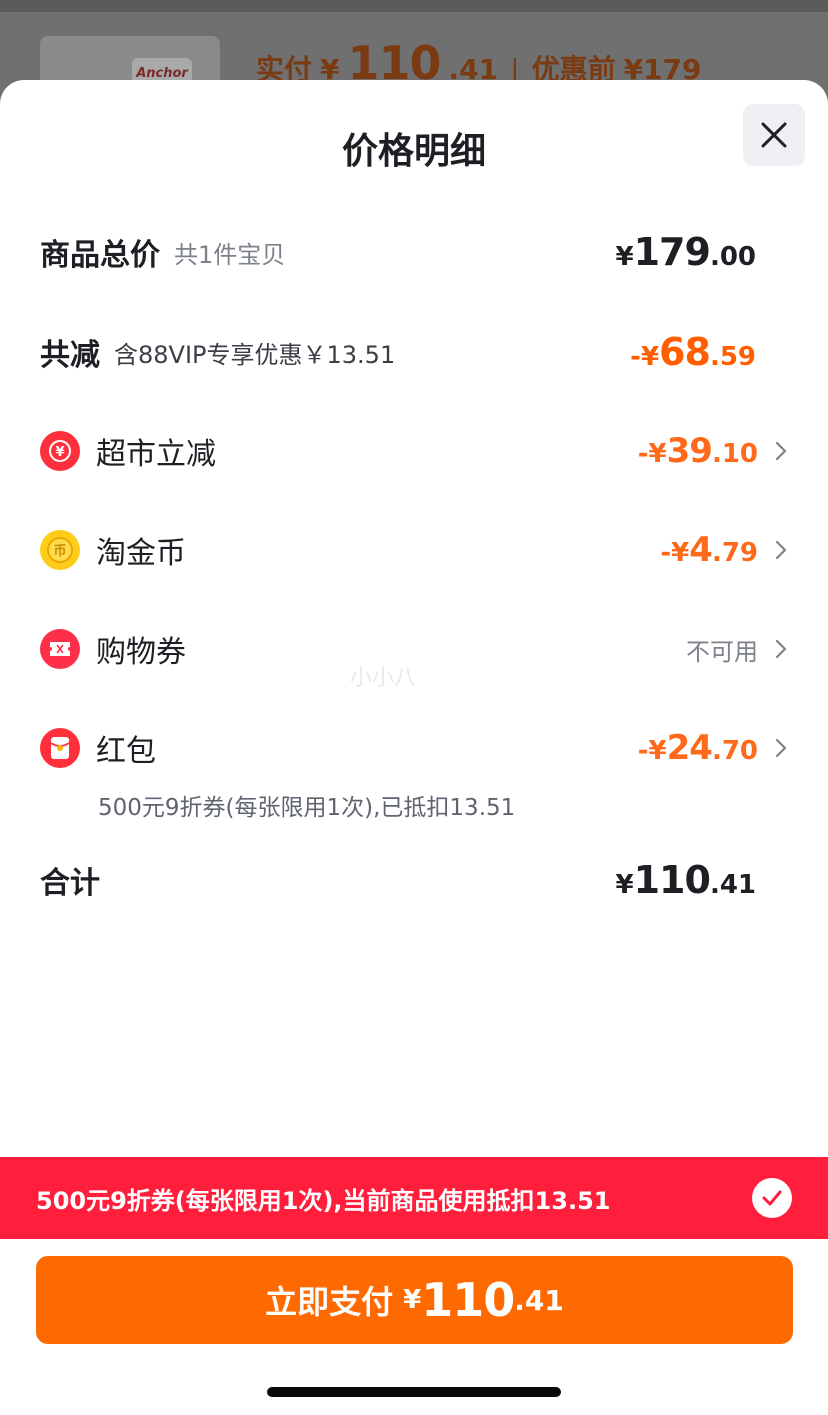 This screenshot has width=828, height=1415. Describe the element at coordinates (672, 880) in the screenshot. I see `sum-integer: 110` at that location.